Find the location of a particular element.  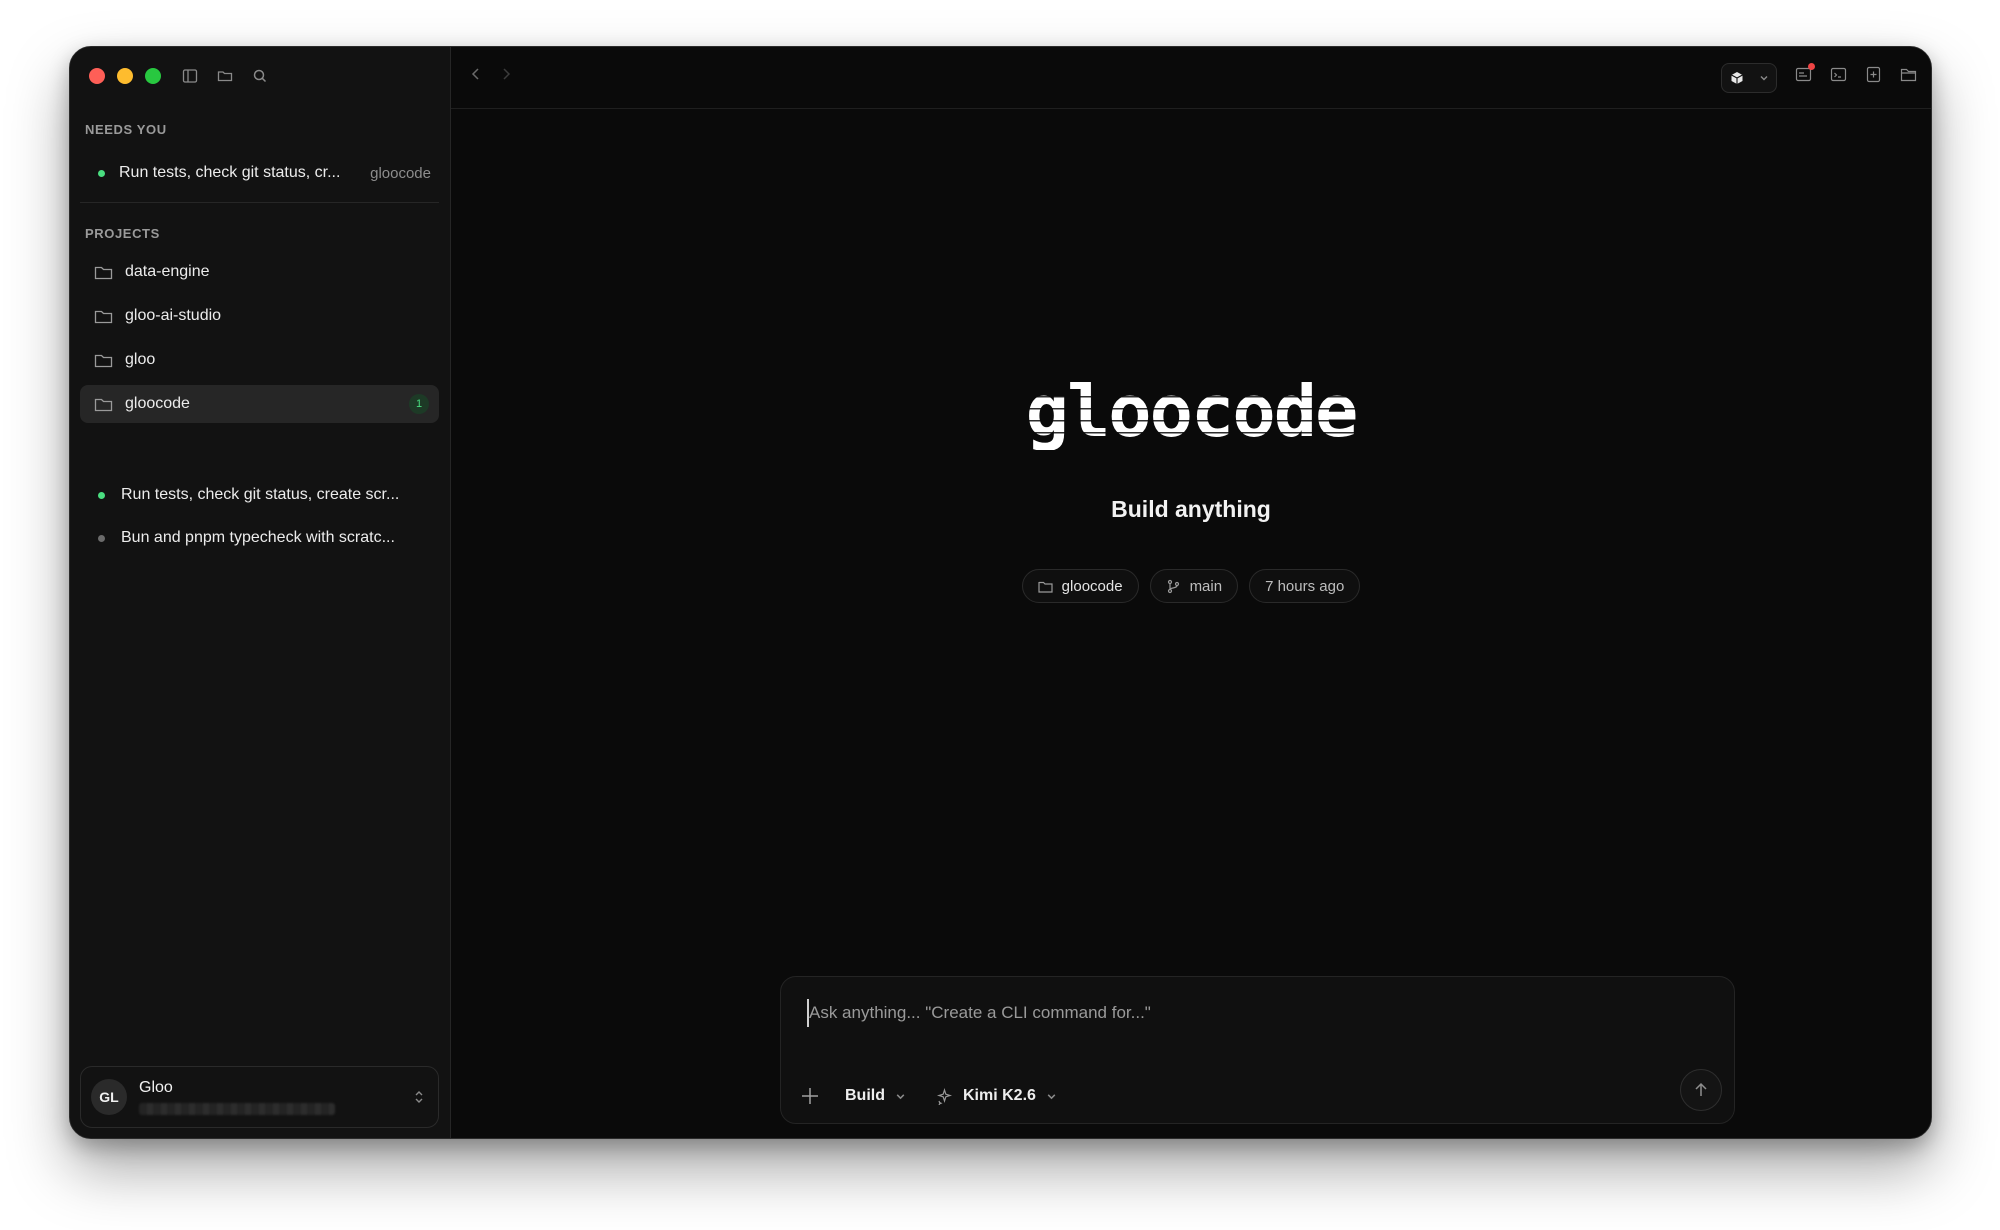

prompt-composer: Build Kimi K2.6 is located at coordinates (1257, 1050).